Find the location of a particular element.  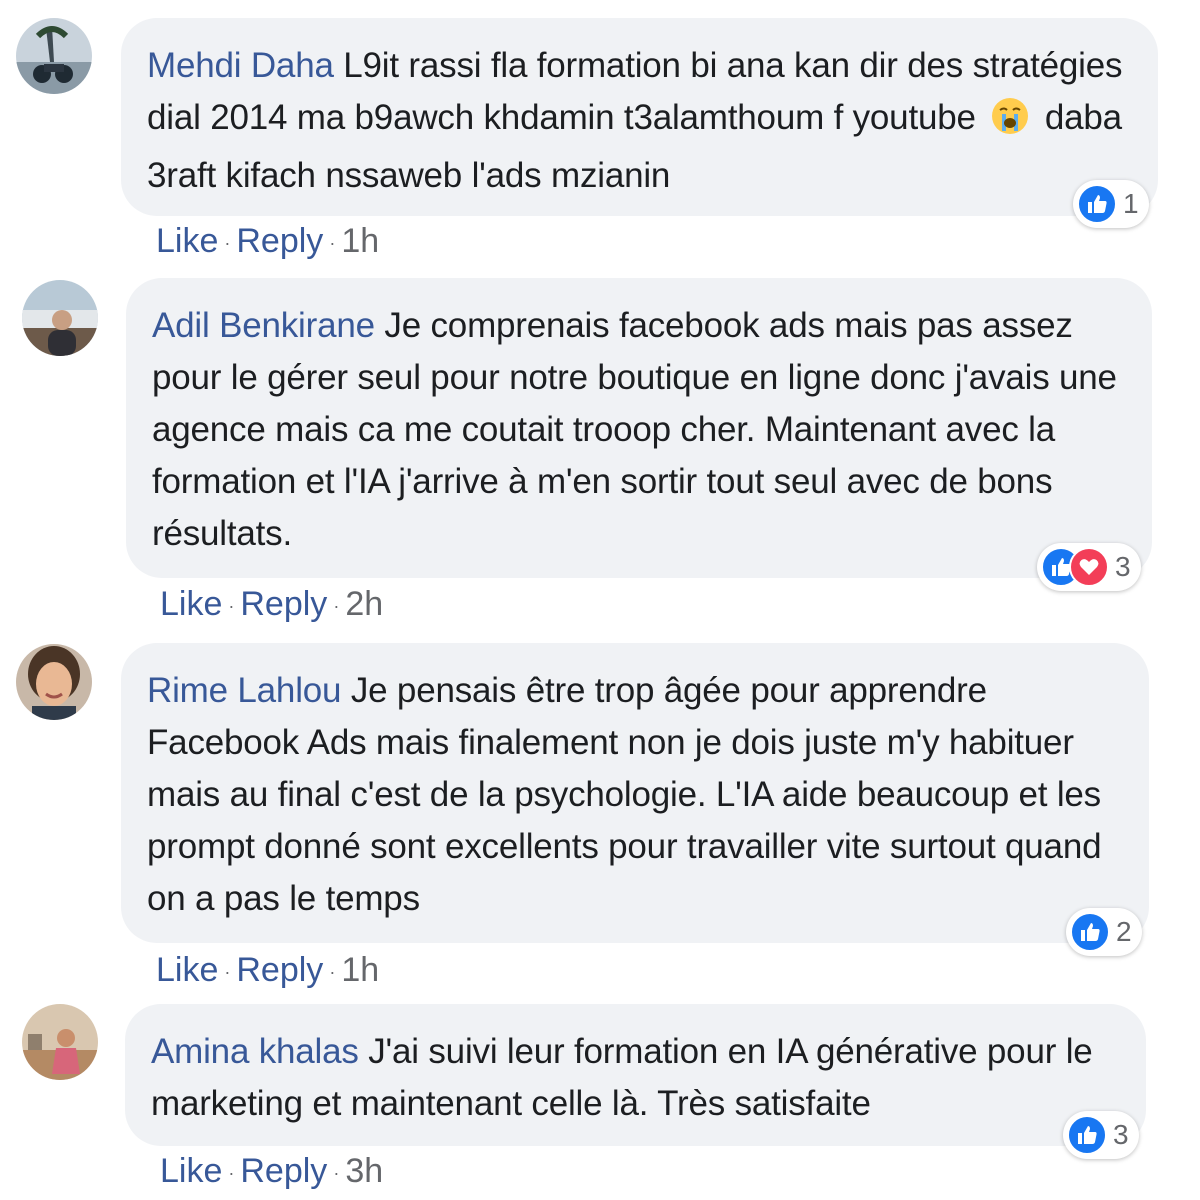

reactions-summary: 1 is located at coordinates (1111, 204).